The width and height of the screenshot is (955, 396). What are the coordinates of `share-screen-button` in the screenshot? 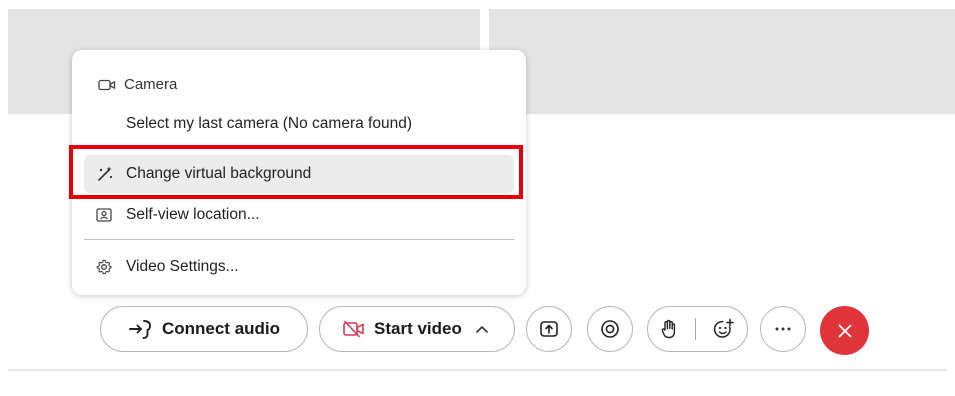 It's located at (549, 329).